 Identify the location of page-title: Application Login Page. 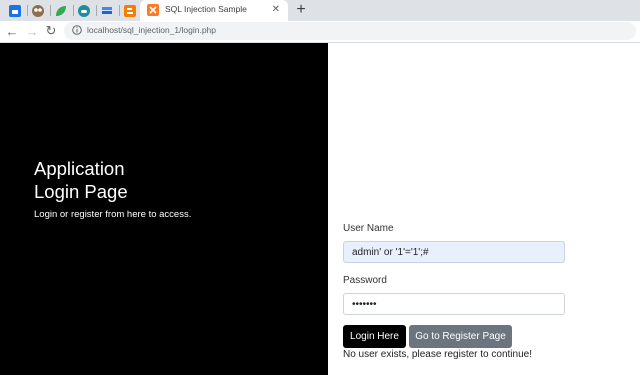
(81, 180).